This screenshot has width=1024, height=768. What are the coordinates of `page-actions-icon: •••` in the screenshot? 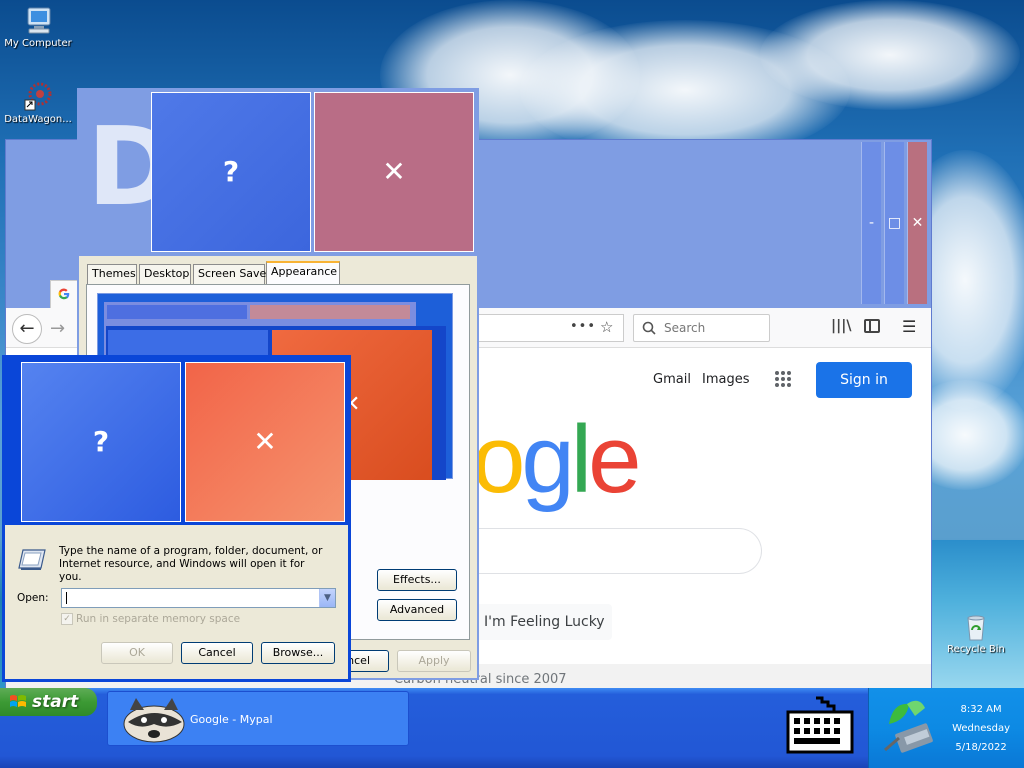 It's located at (583, 326).